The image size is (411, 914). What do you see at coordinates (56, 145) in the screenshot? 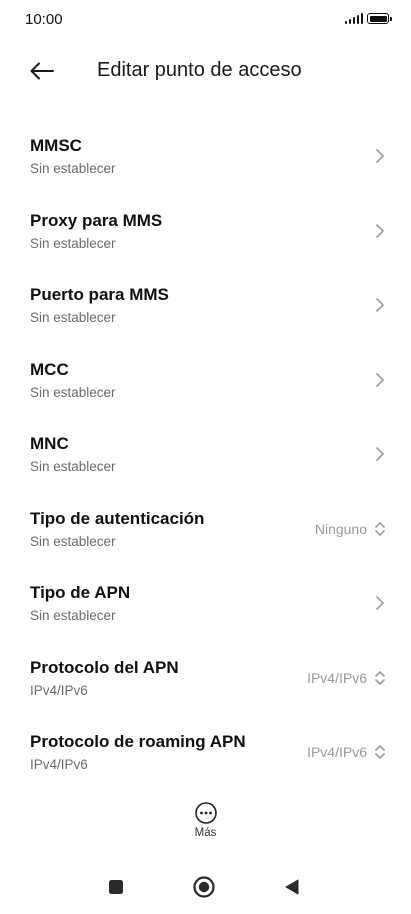
I see `setting-title: MMSC` at bounding box center [56, 145].